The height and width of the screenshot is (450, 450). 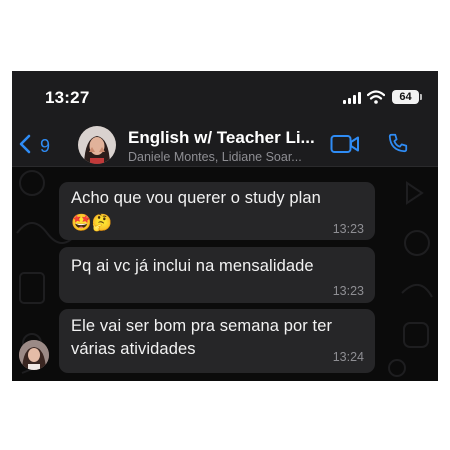 I want to click on back-chevron-icon, so click(x=25, y=144).